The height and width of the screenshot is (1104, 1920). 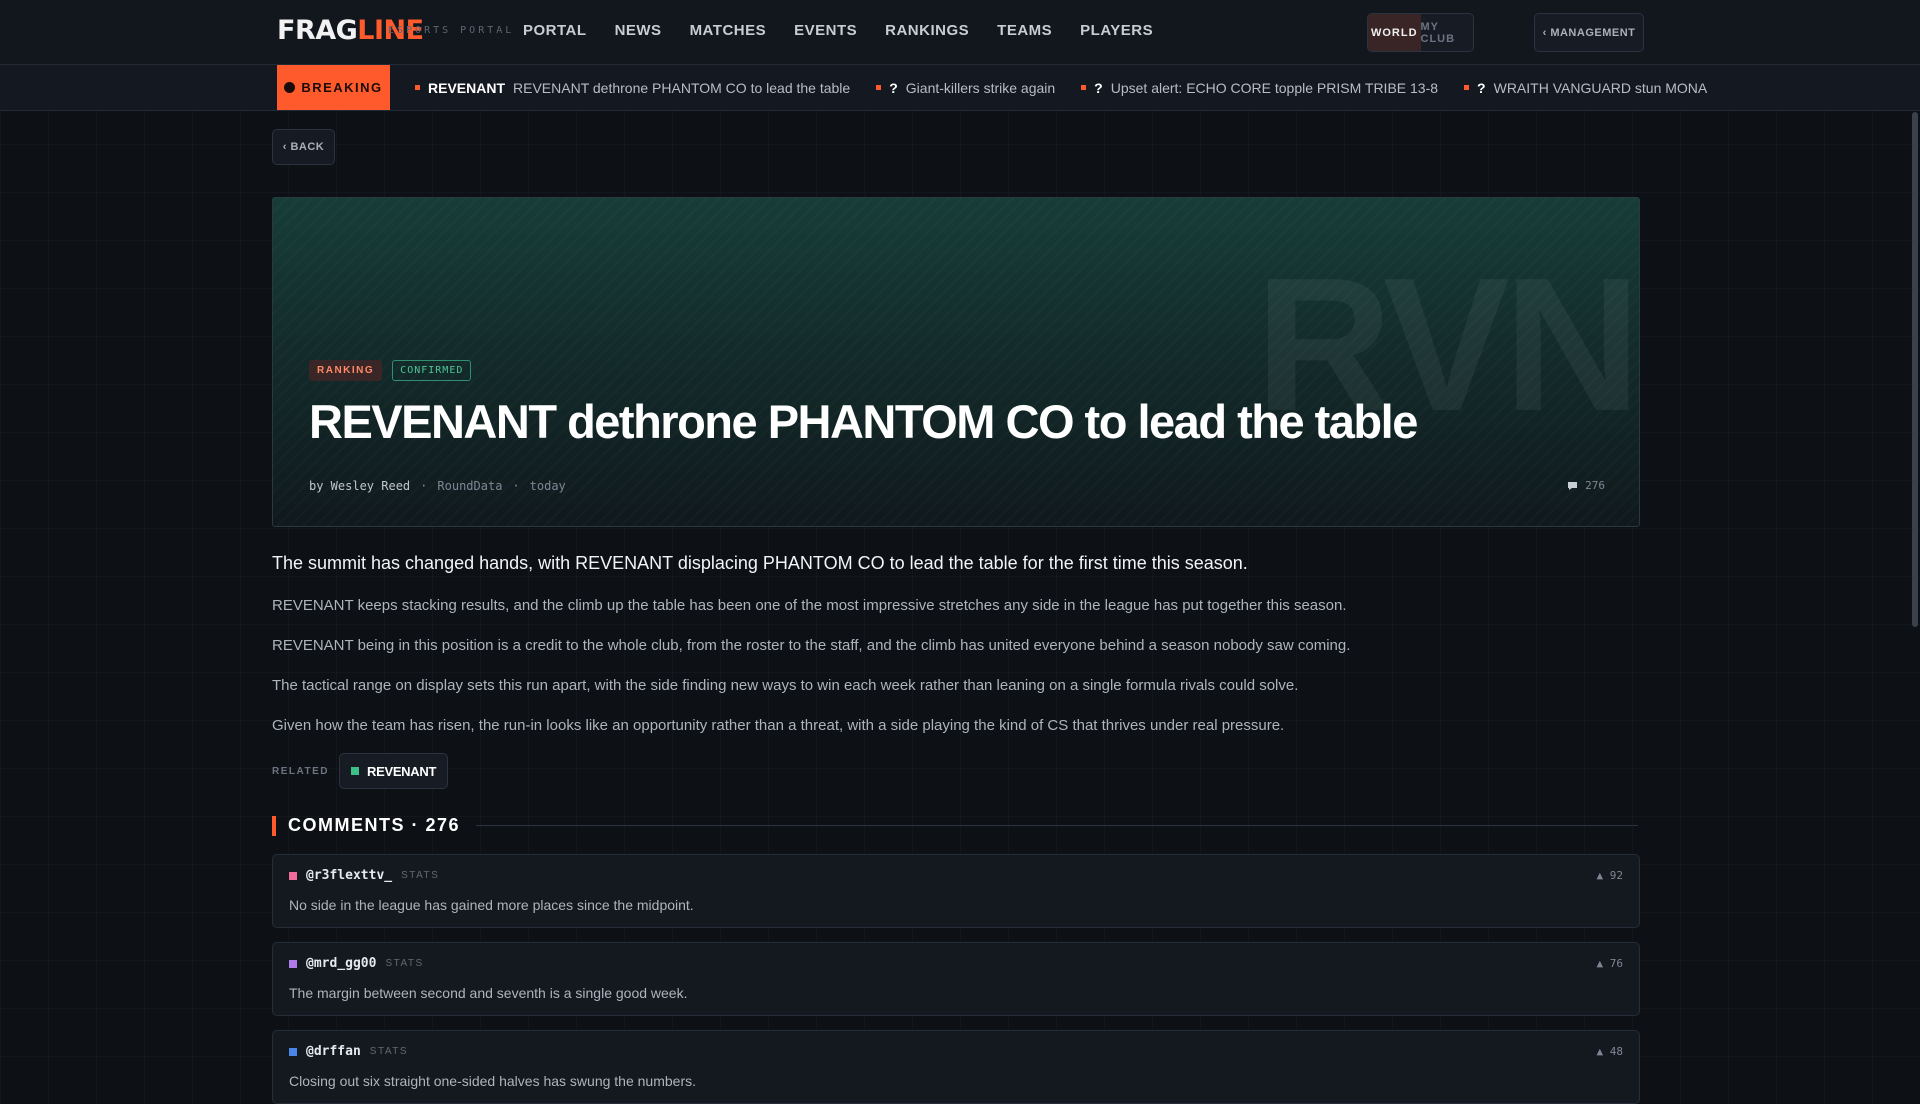 What do you see at coordinates (333, 87) in the screenshot?
I see `breaking-label: BREAKING` at bounding box center [333, 87].